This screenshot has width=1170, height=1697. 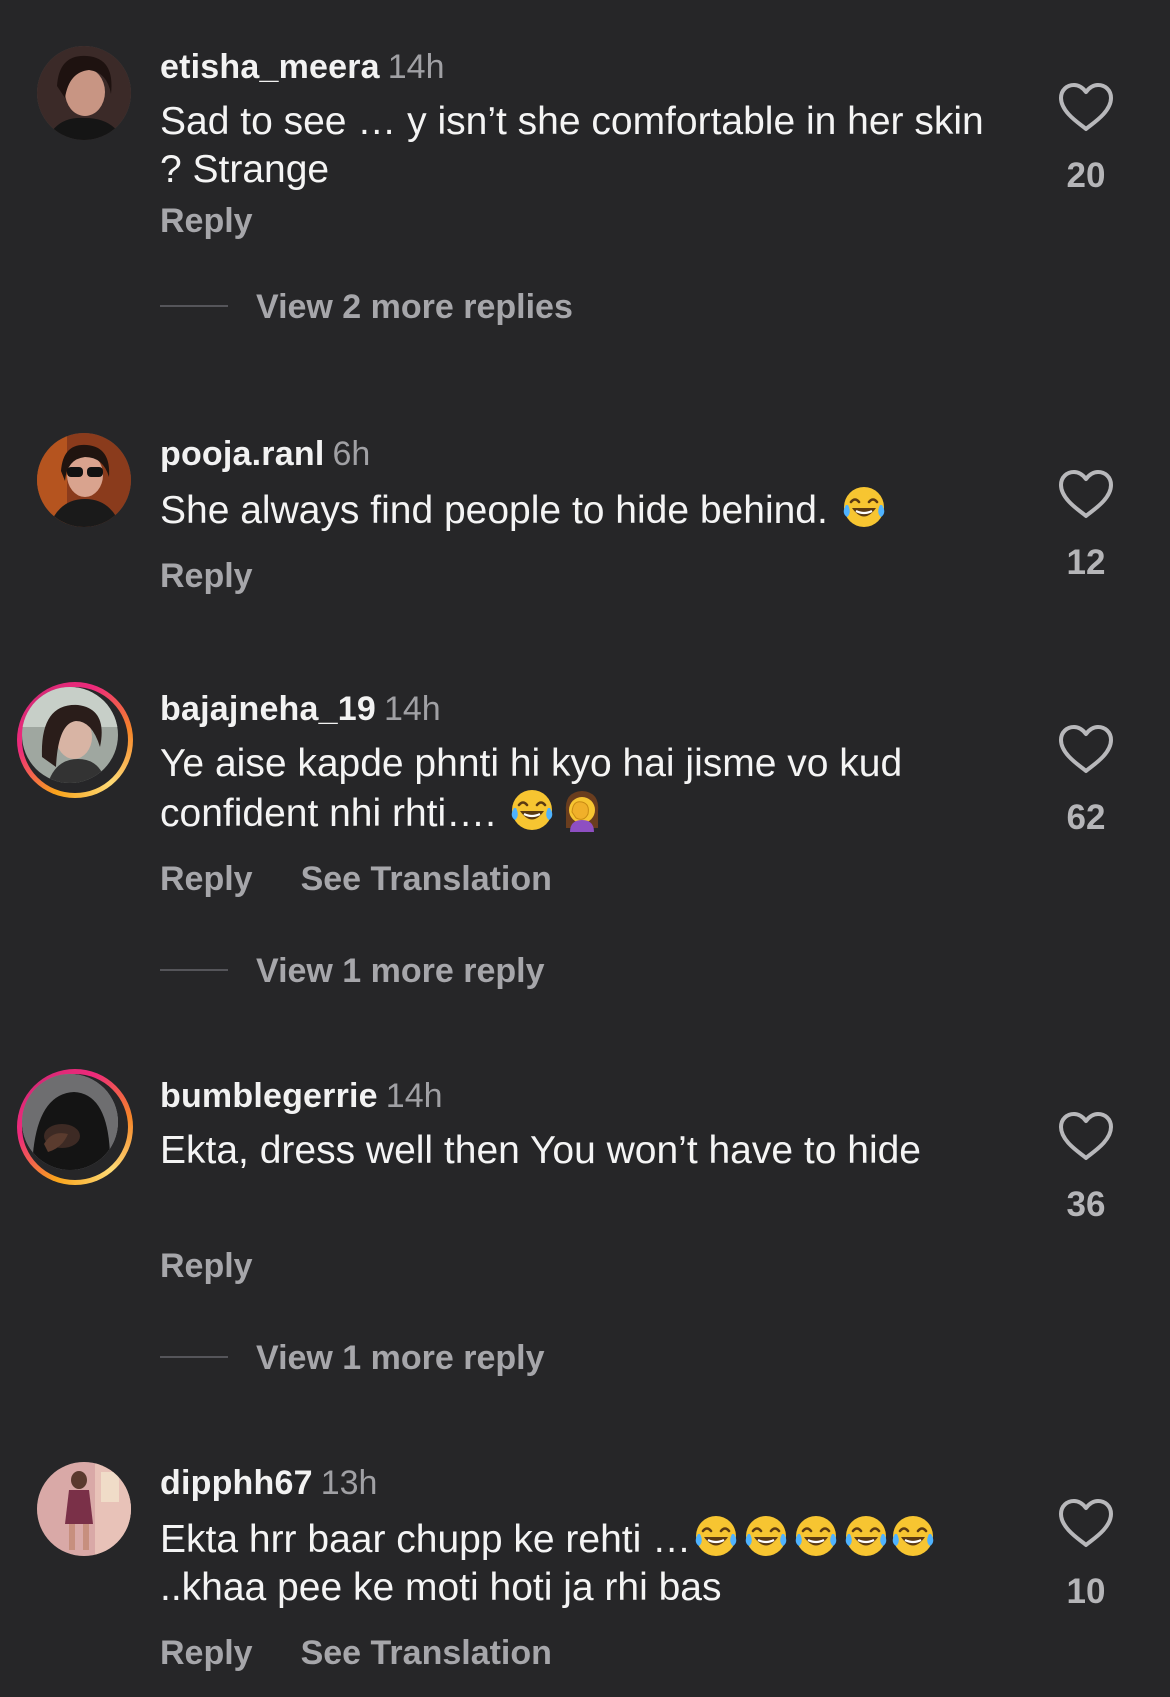 I want to click on facepalm-emoji-icon, so click(x=582, y=810).